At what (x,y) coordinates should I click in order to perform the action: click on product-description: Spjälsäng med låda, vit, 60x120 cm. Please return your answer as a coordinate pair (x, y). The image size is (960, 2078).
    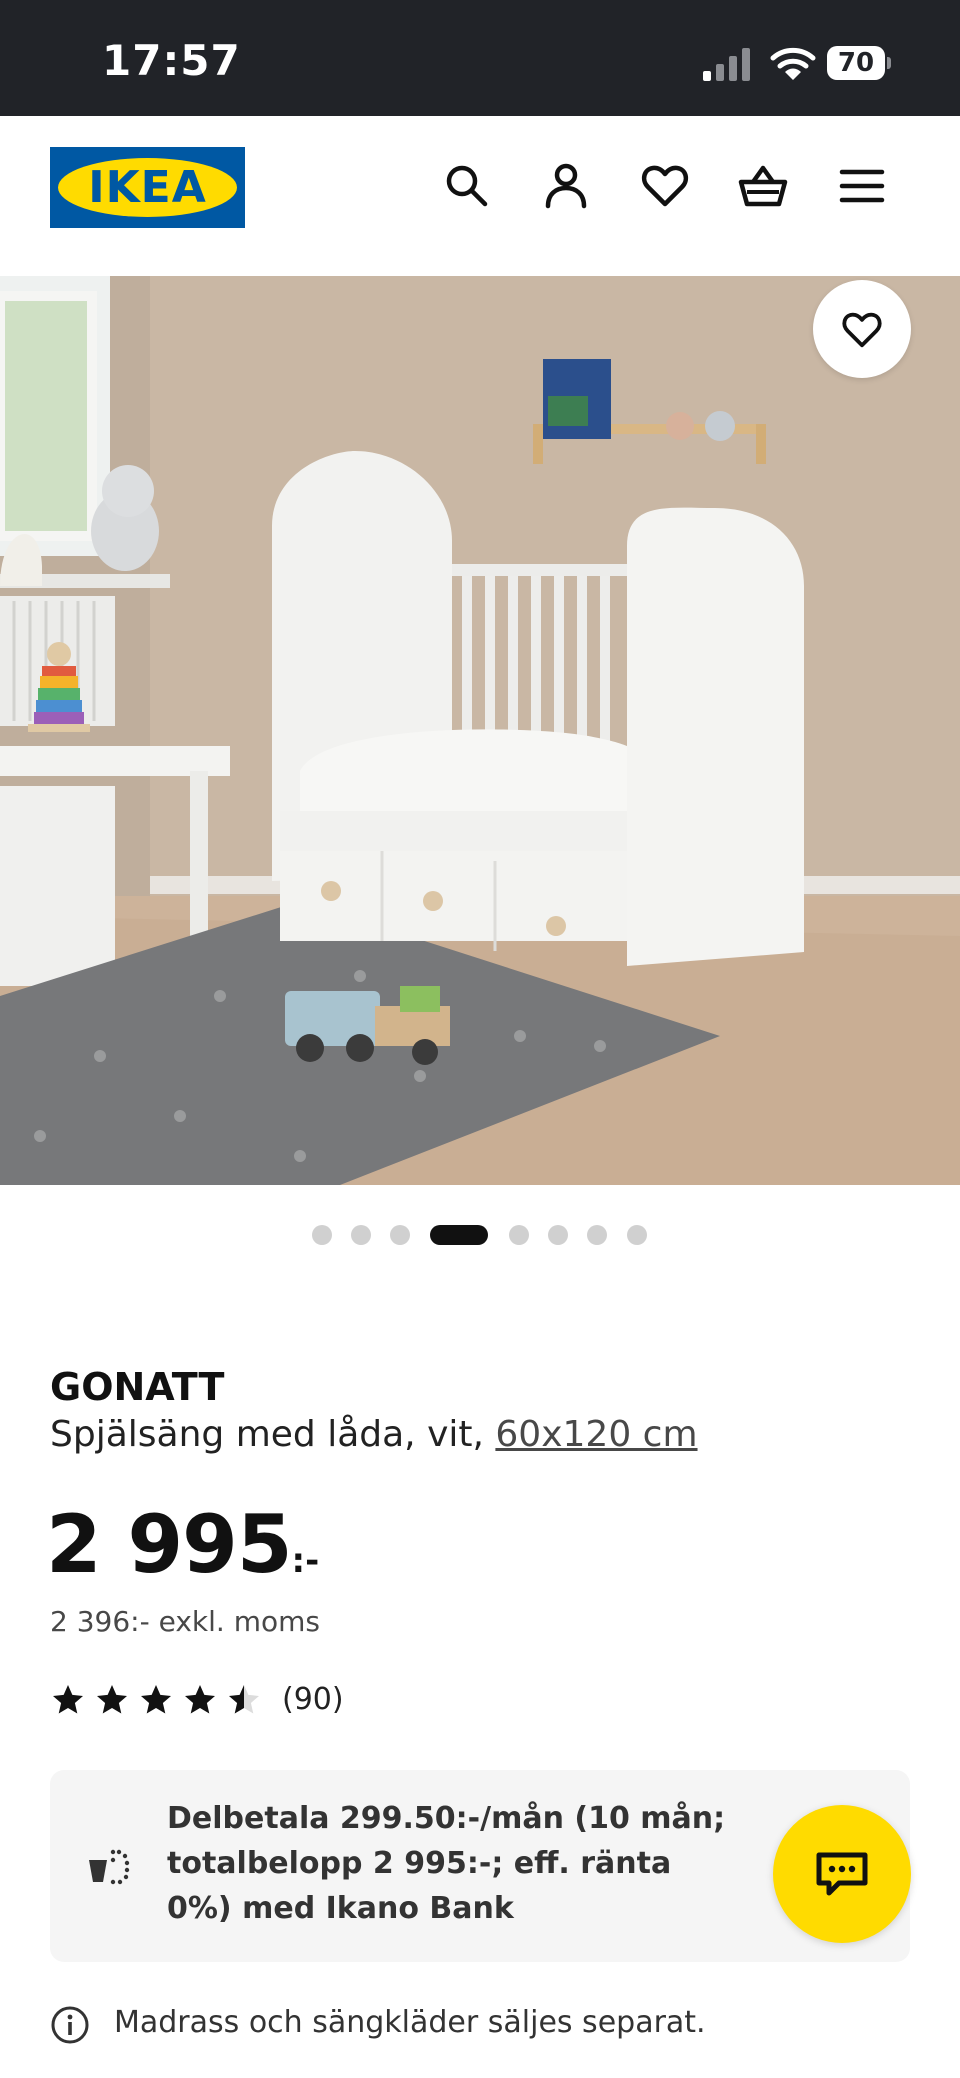
    Looking at the image, I should click on (374, 1434).